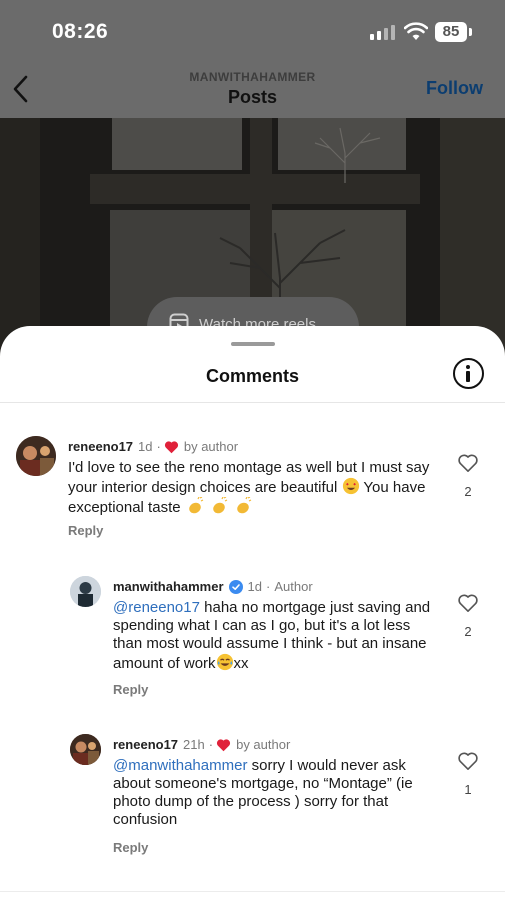 The image size is (505, 900). Describe the element at coordinates (224, 662) in the screenshot. I see `tears-of-joy-emoji` at that location.